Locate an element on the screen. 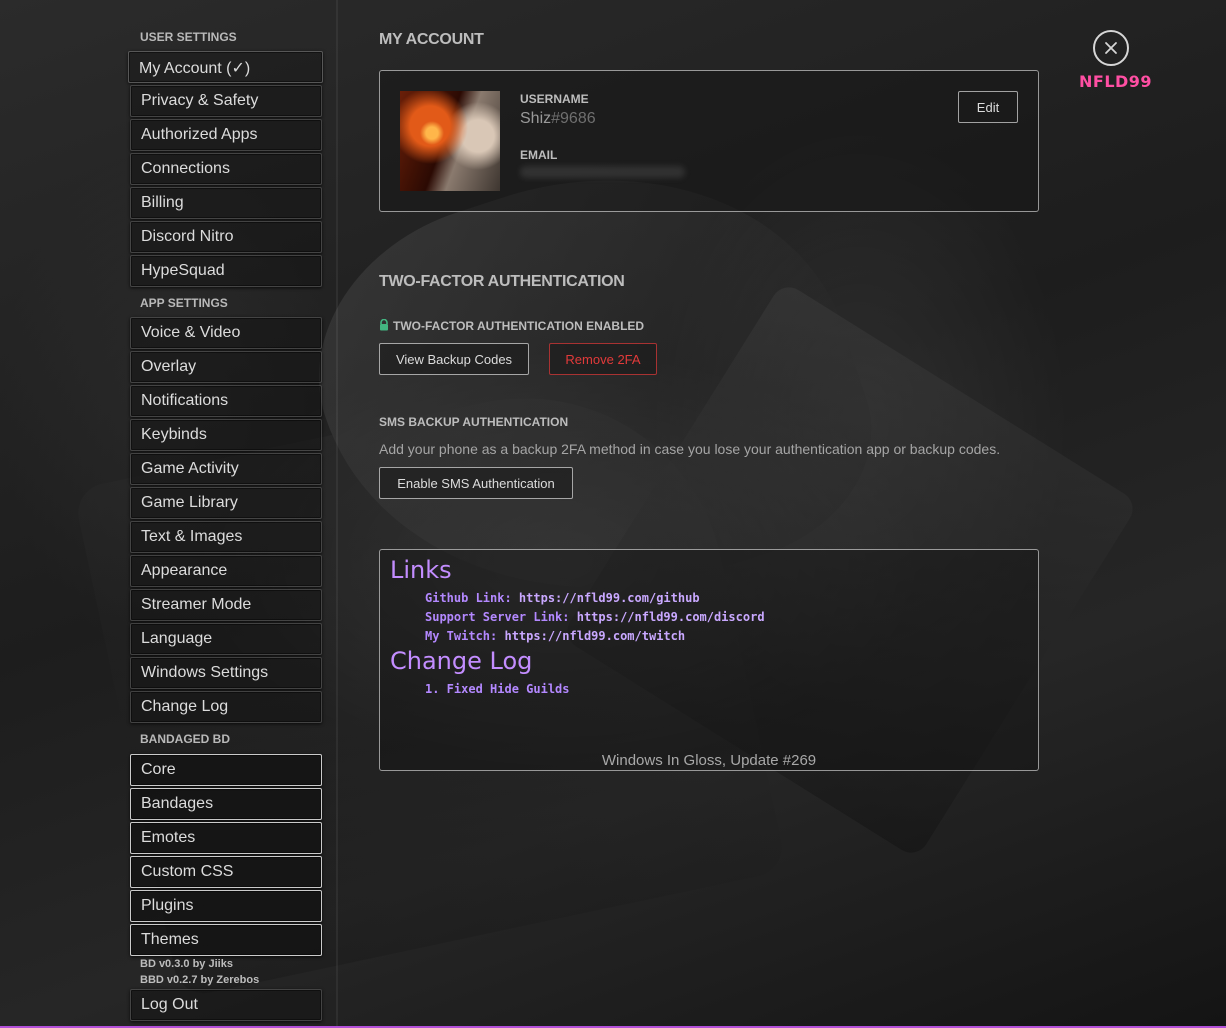 The image size is (1226, 1028). view-backup-codes-button: View Backup Codes is located at coordinates (454, 359).